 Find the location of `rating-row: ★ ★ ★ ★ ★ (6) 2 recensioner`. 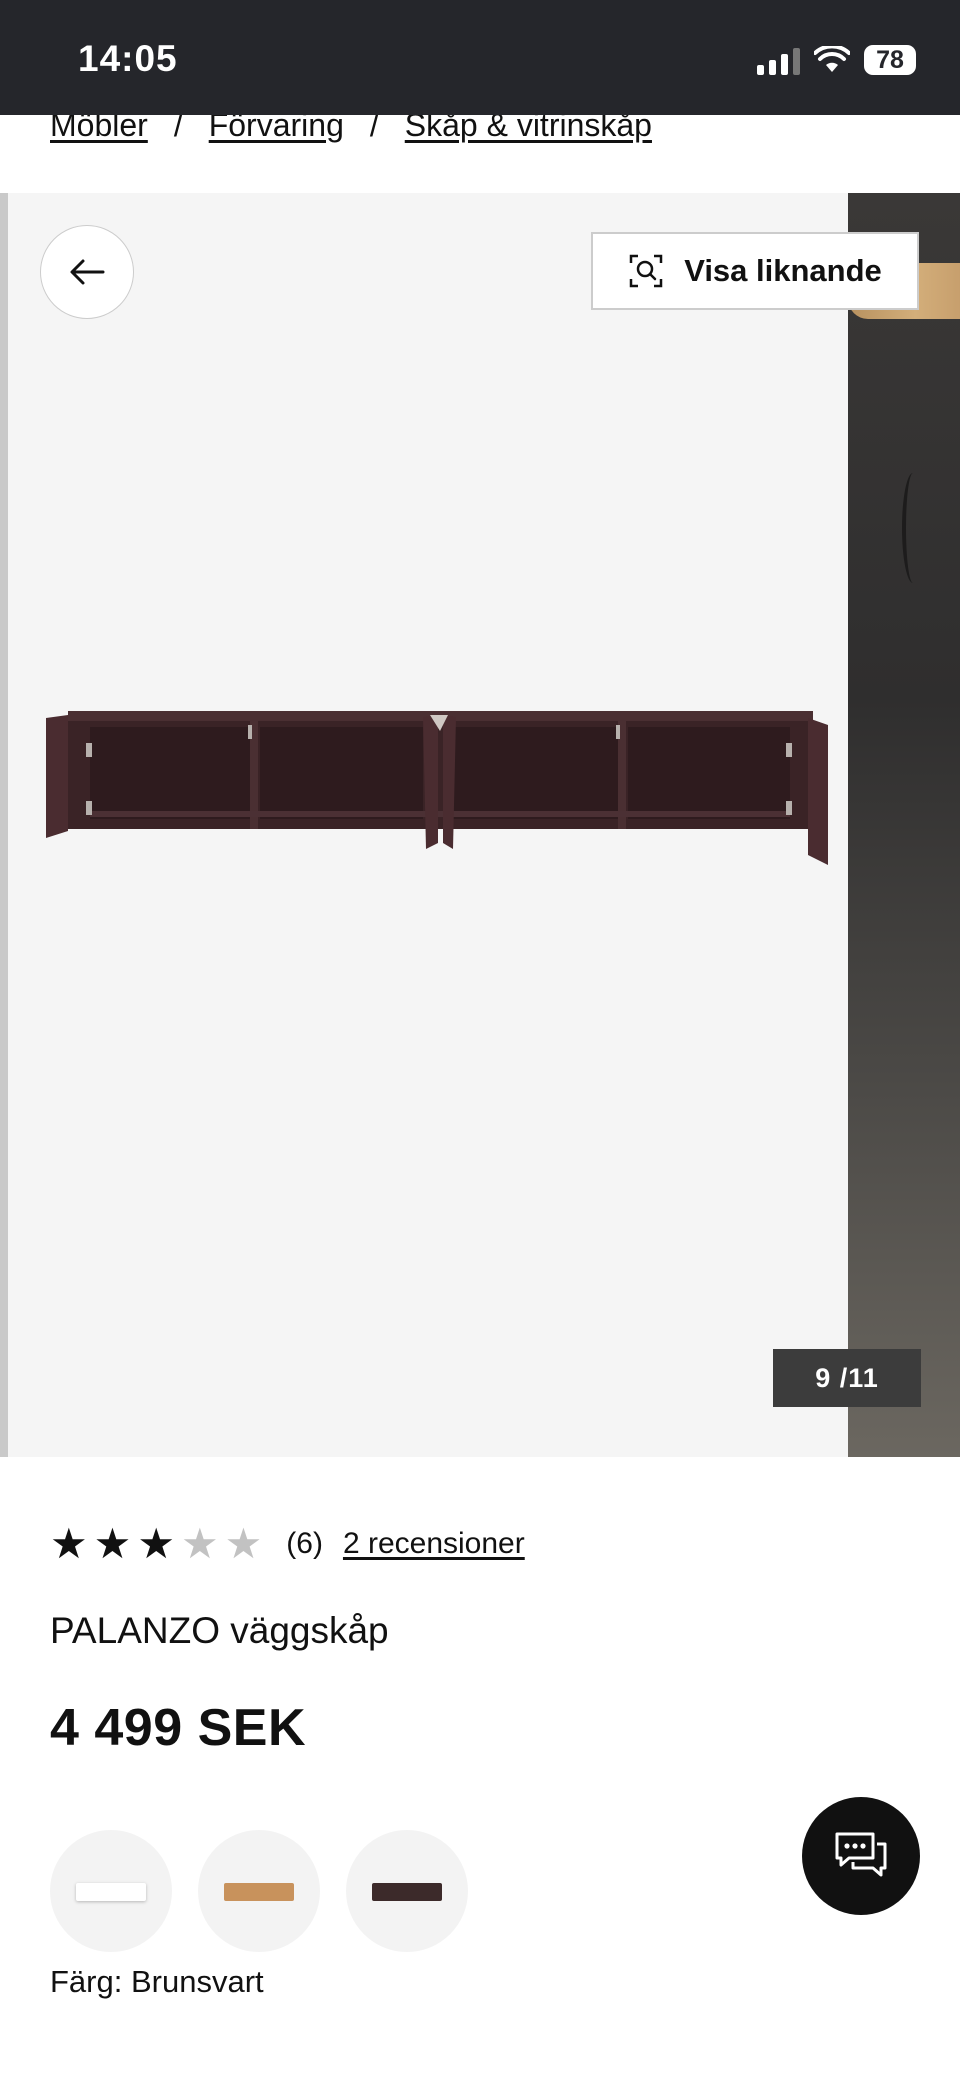

rating-row: ★ ★ ★ ★ ★ (6) 2 recensioner is located at coordinates (287, 1544).